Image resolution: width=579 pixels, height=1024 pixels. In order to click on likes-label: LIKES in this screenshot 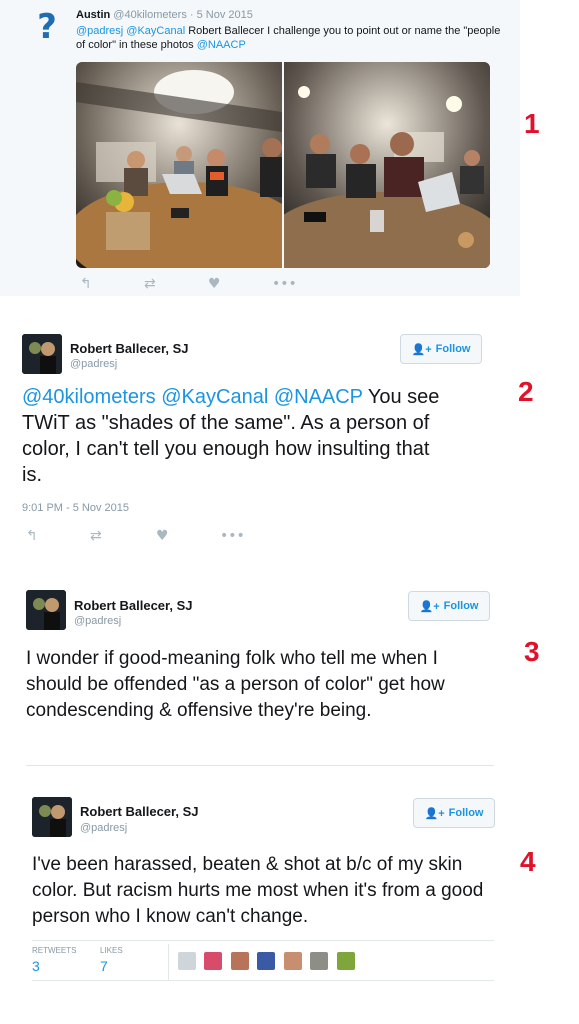, I will do `click(111, 950)`.